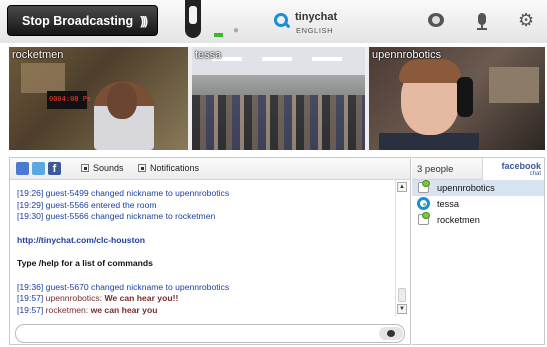 Image resolution: width=547 pixels, height=347 pixels. Describe the element at coordinates (478, 169) in the screenshot. I see `people-header: 3 people facebook chat` at that location.